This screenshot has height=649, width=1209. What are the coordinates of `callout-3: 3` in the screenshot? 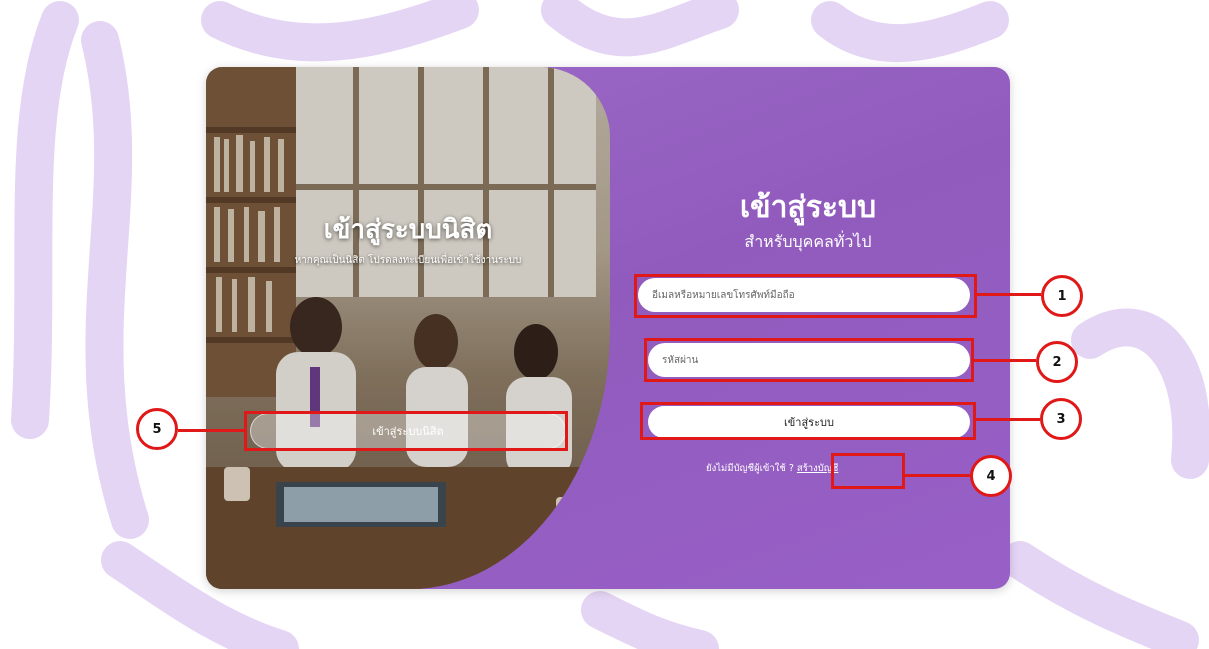 It's located at (1061, 419).